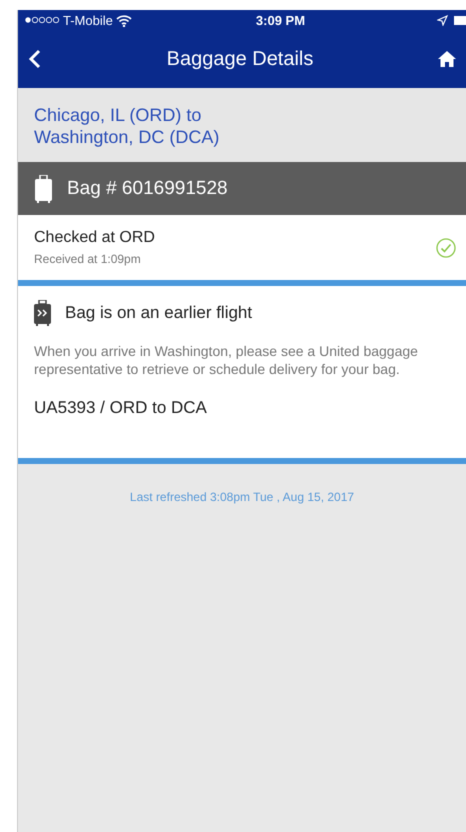  I want to click on signal-icon, so click(42, 20).